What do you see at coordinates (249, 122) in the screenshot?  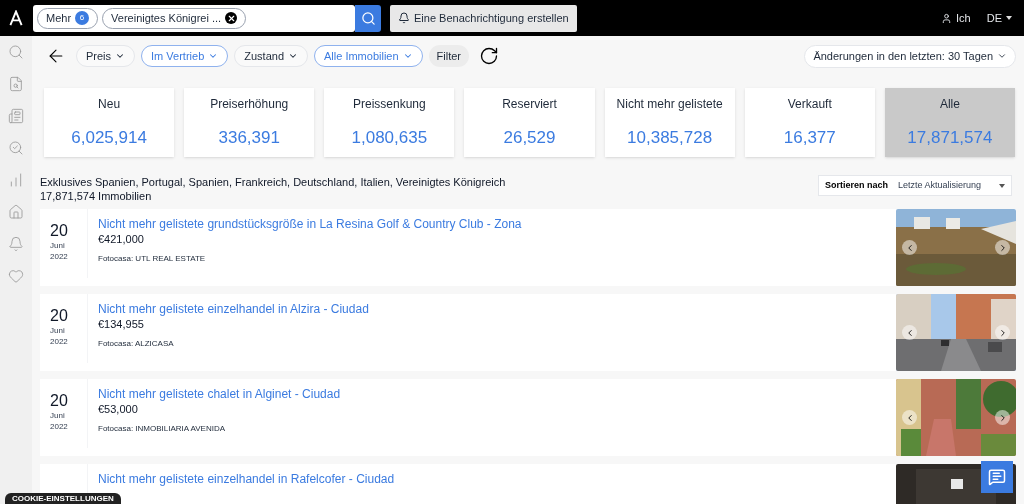 I see `stat-tab: Preiserhöhung 336,391` at bounding box center [249, 122].